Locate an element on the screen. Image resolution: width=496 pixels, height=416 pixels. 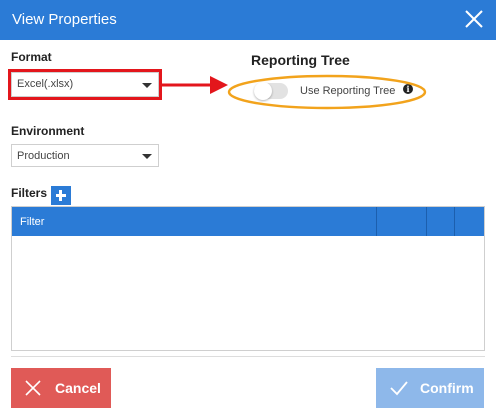
x-icon is located at coordinates (33, 388).